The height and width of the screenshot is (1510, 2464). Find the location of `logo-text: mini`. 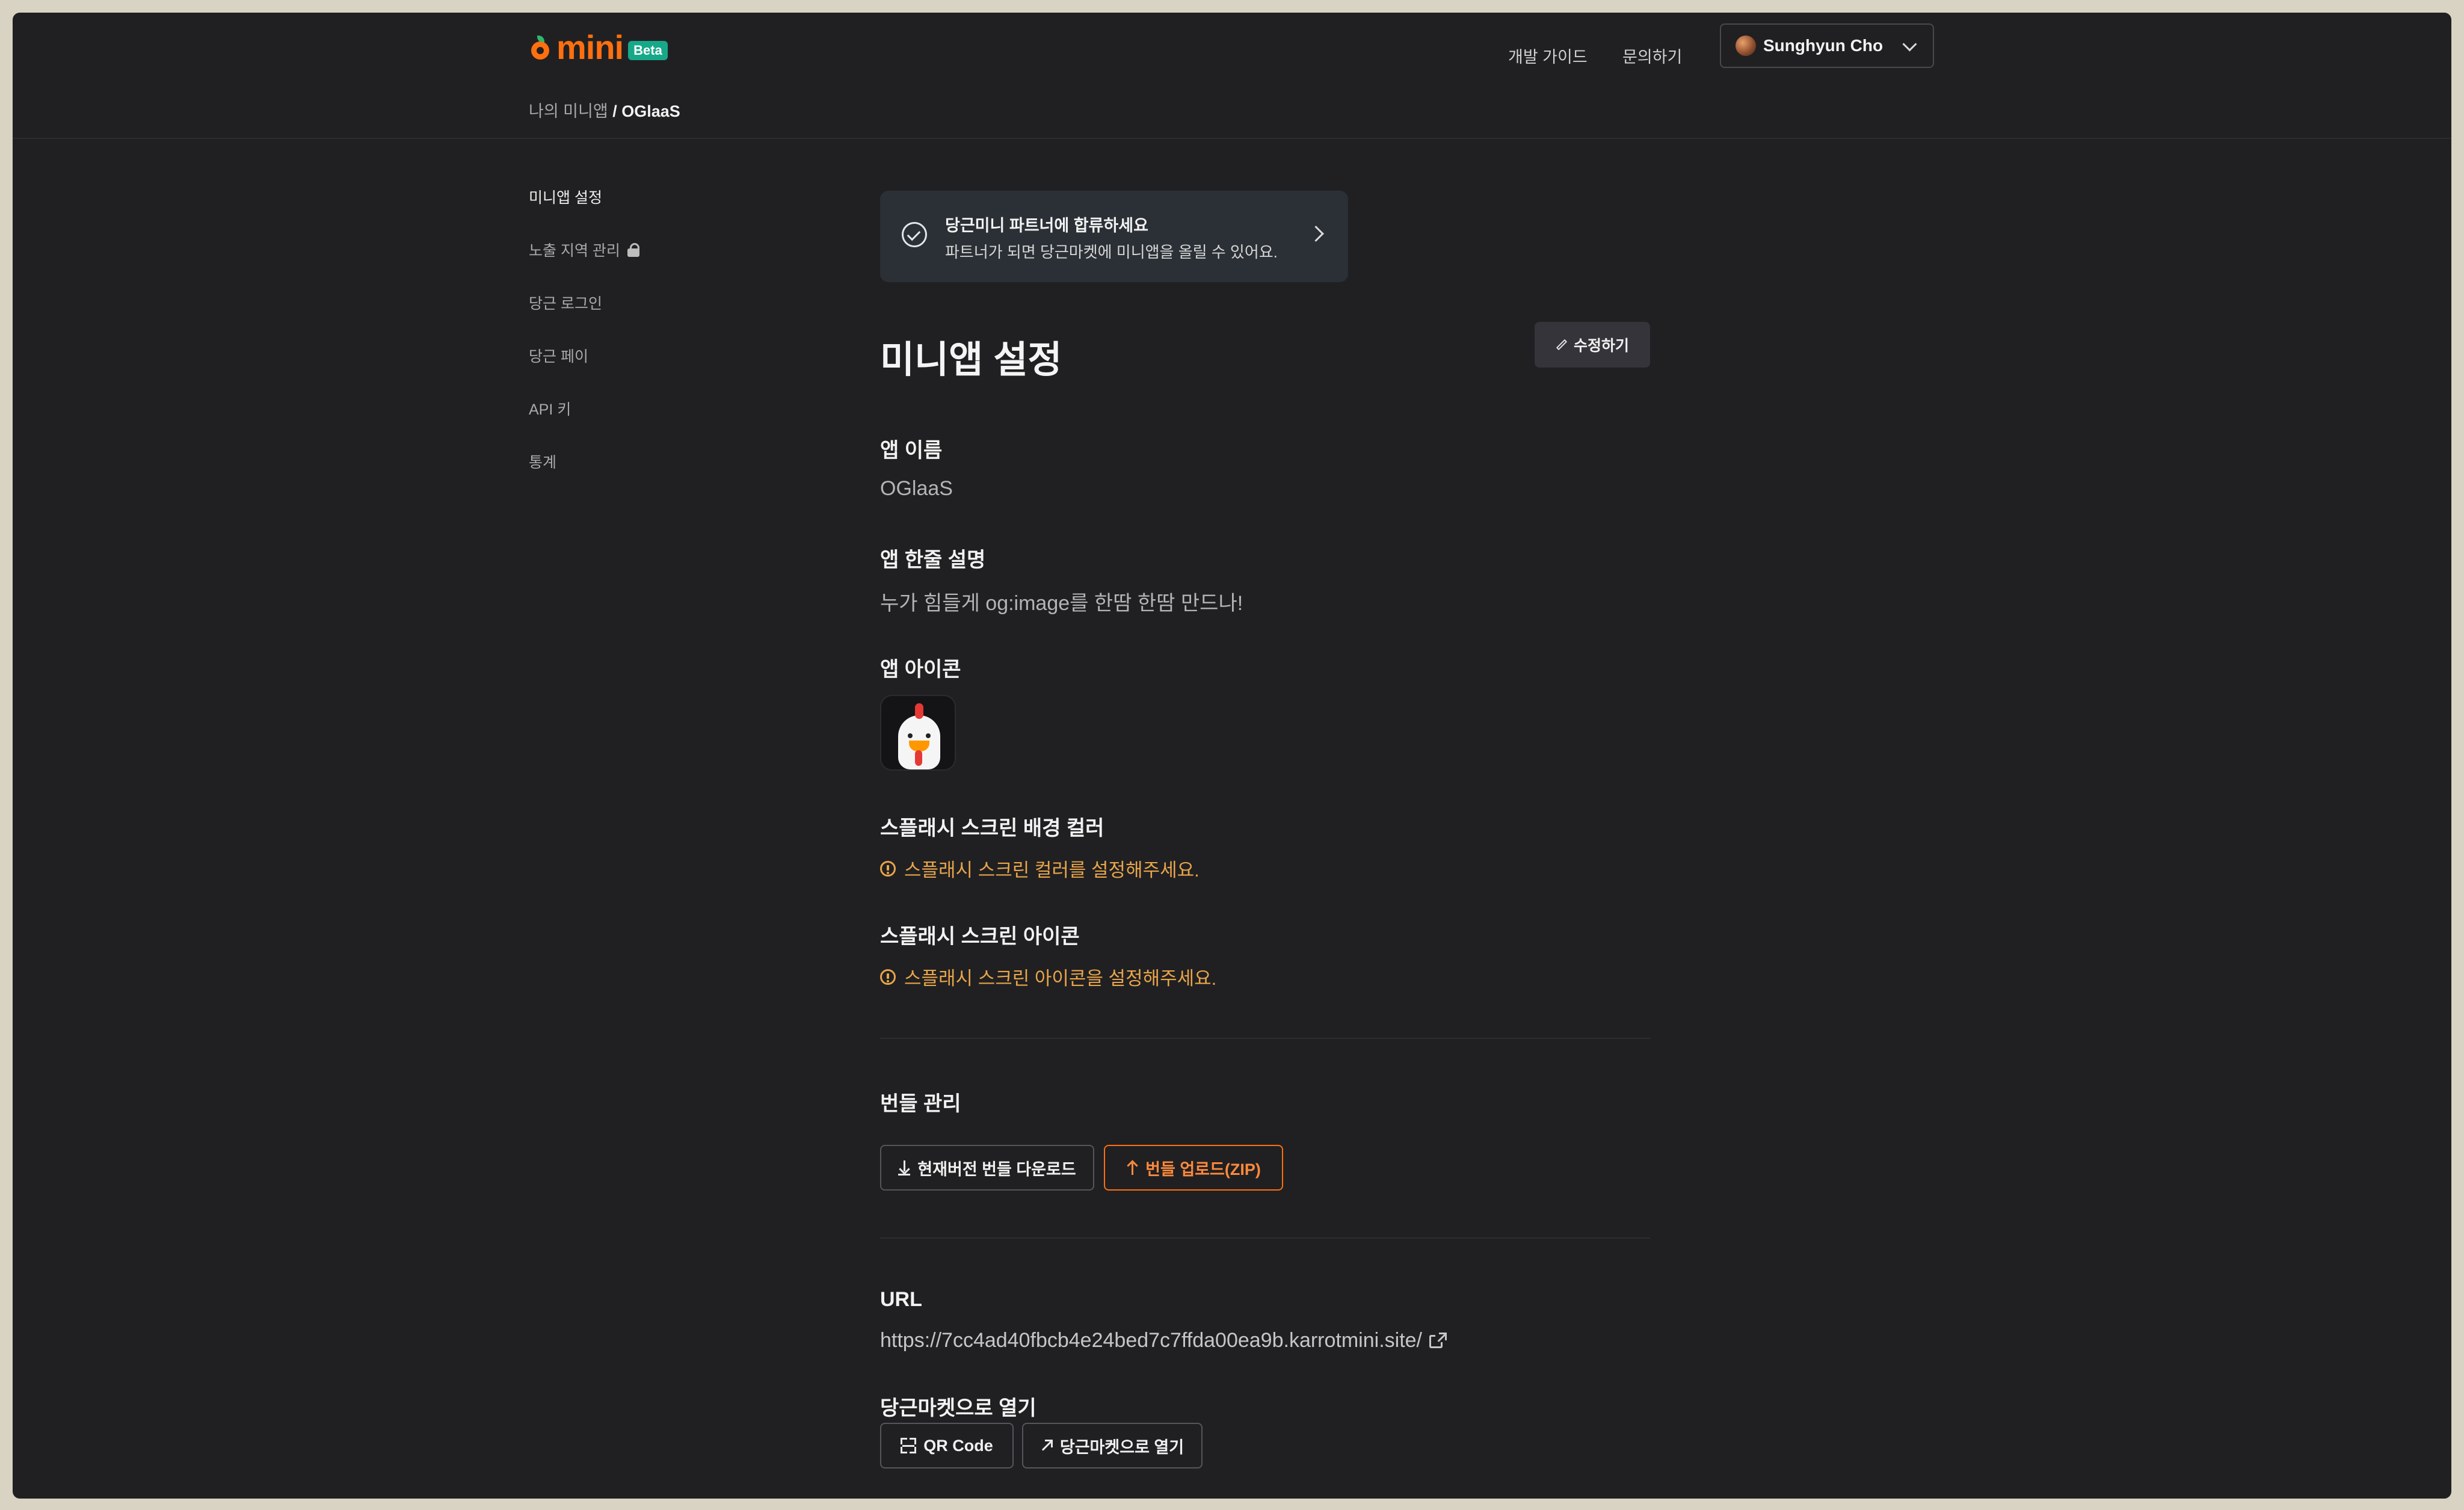

logo-text: mini is located at coordinates (590, 47).